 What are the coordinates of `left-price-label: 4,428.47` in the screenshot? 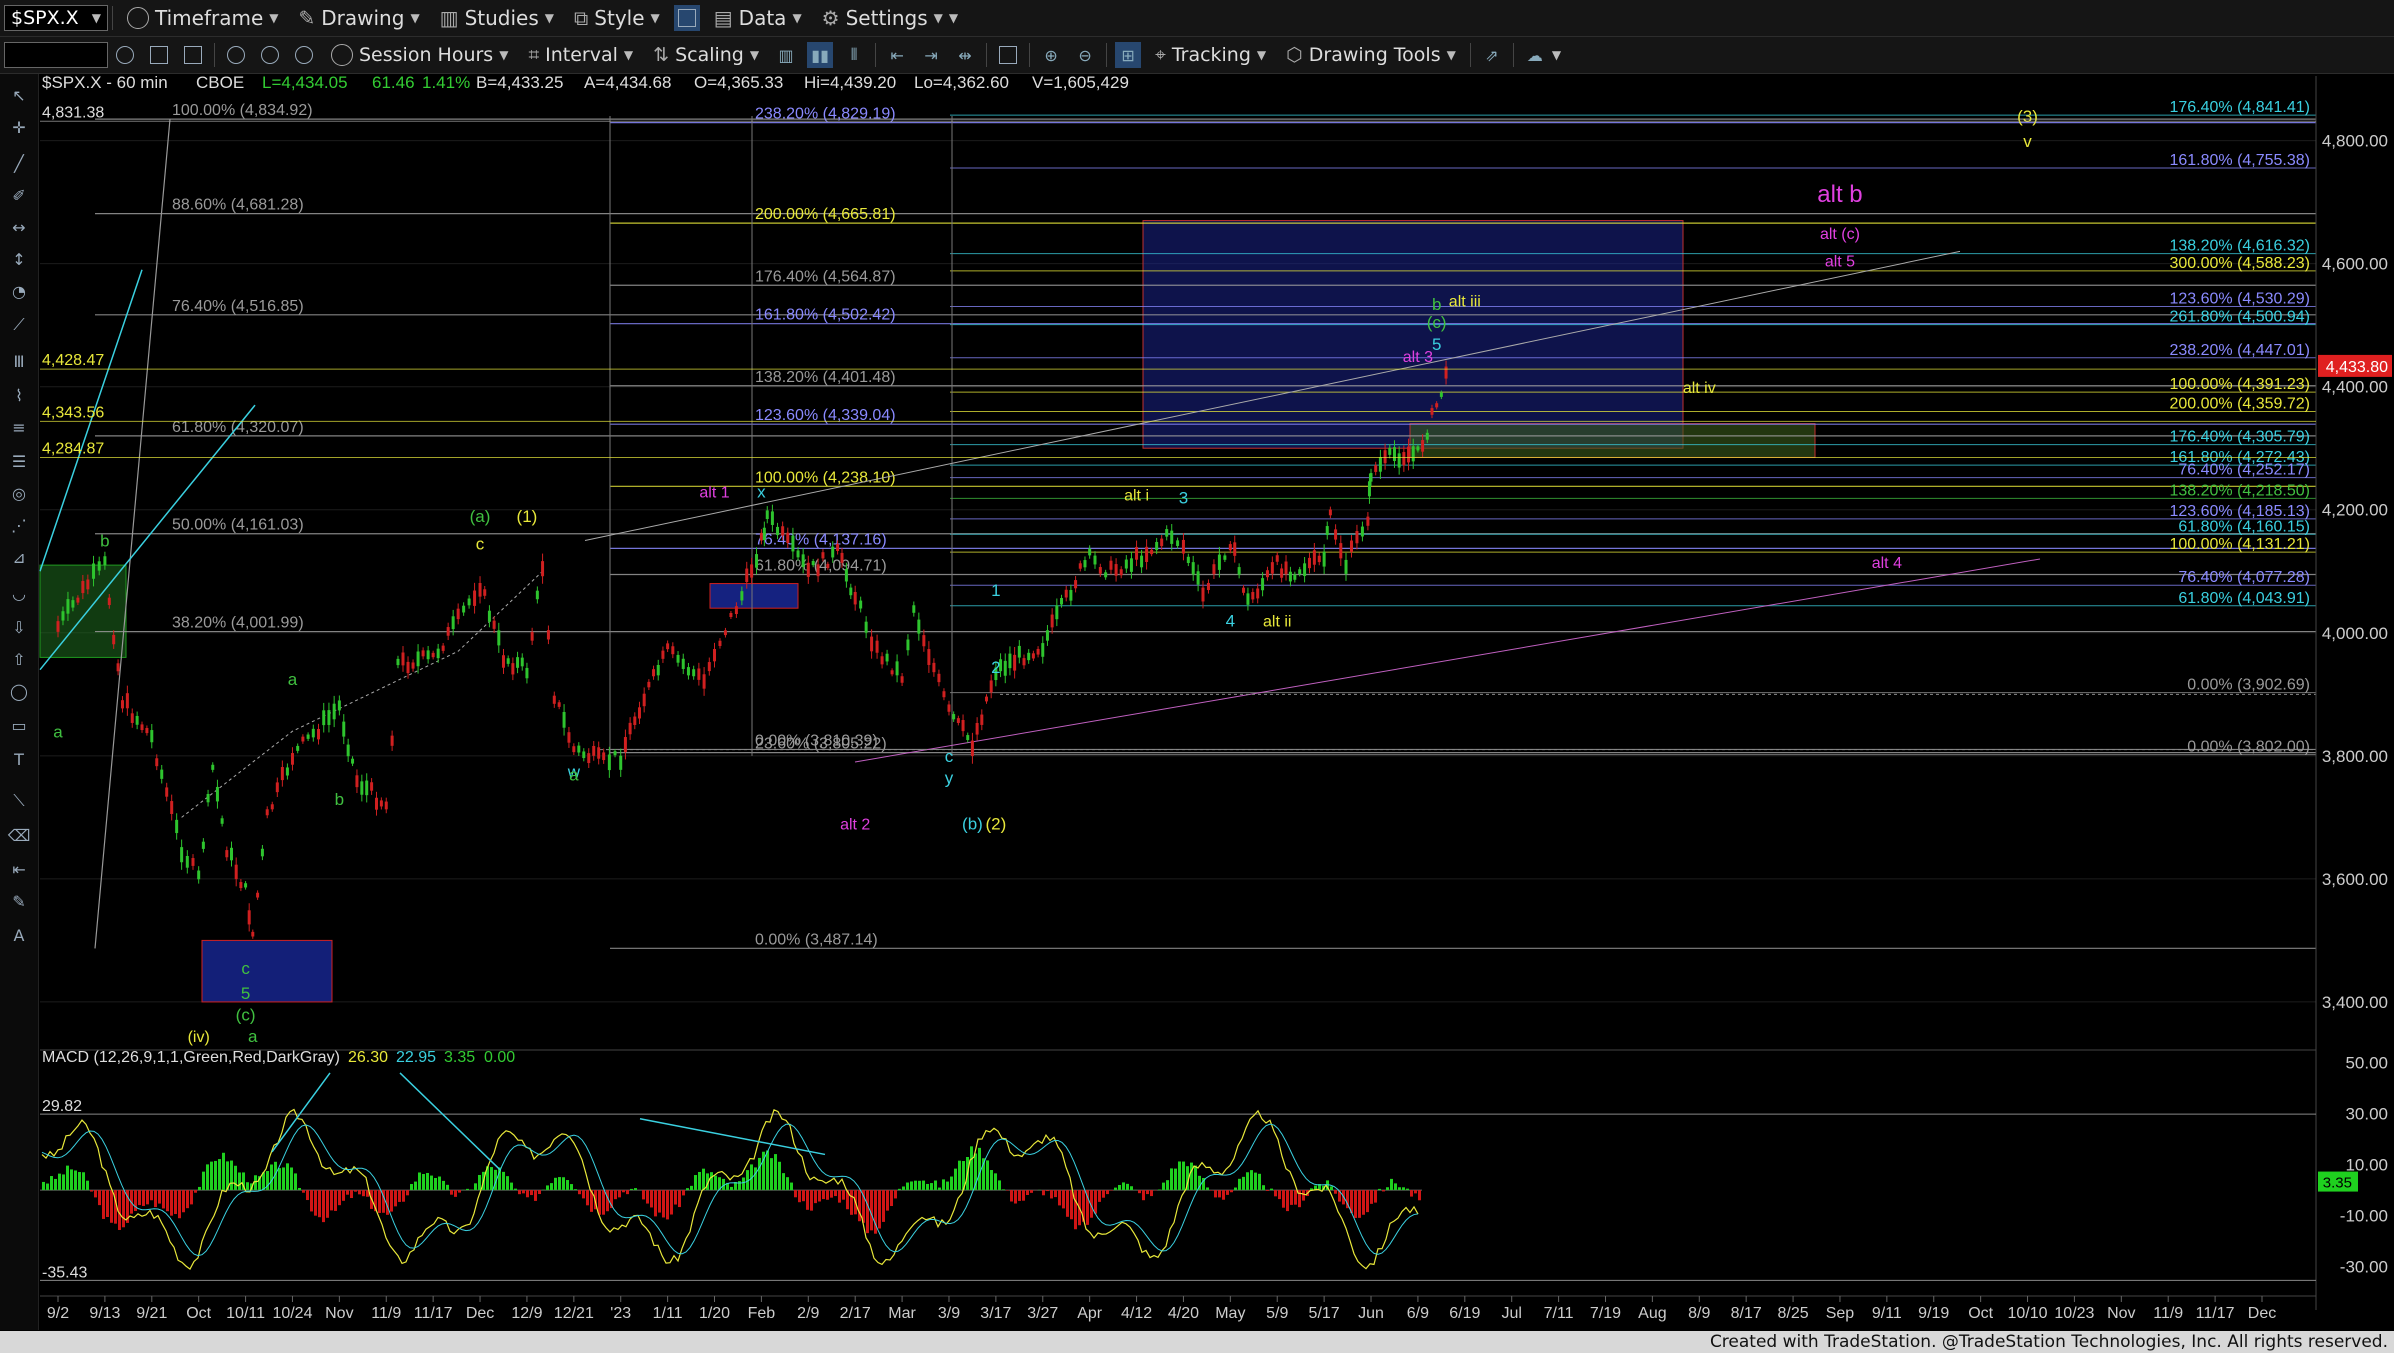 It's located at (73, 360).